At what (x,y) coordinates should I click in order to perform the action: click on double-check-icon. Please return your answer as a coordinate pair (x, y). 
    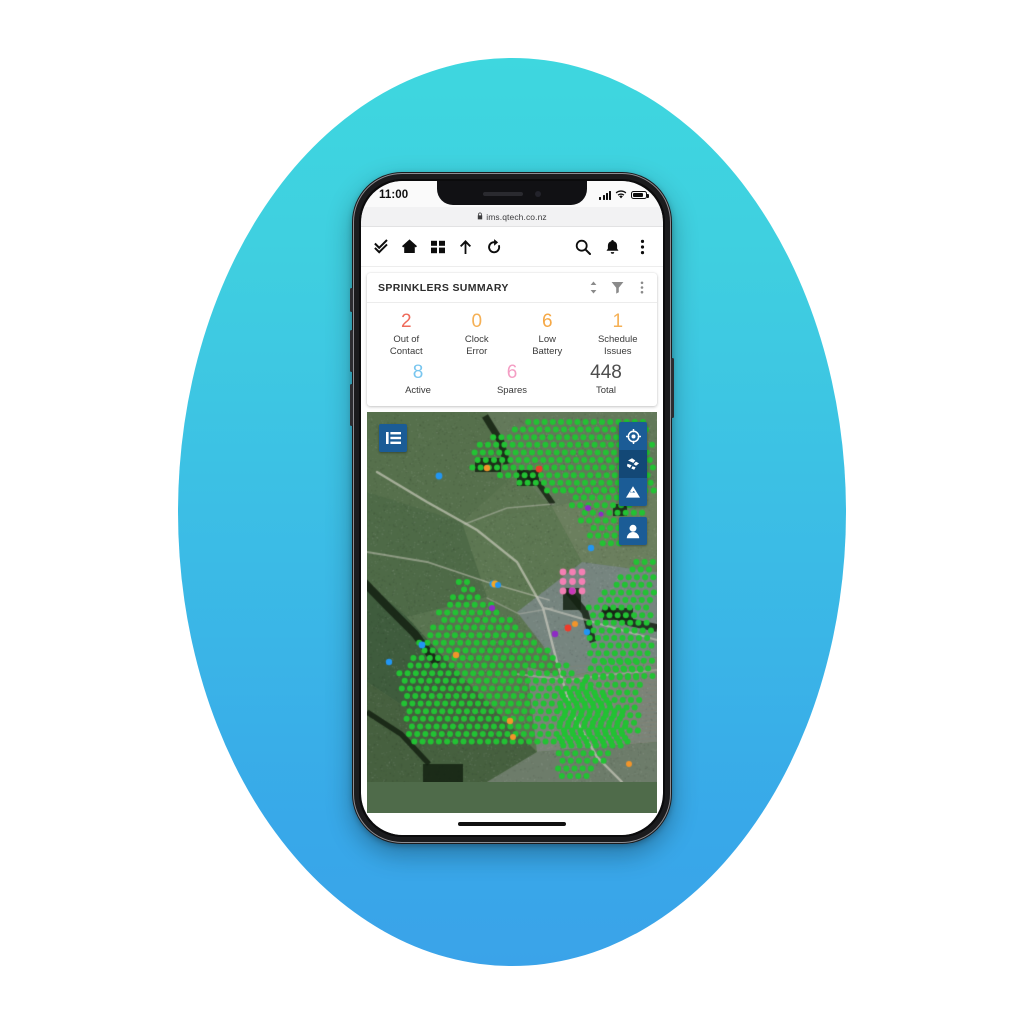
    Looking at the image, I should click on (381, 246).